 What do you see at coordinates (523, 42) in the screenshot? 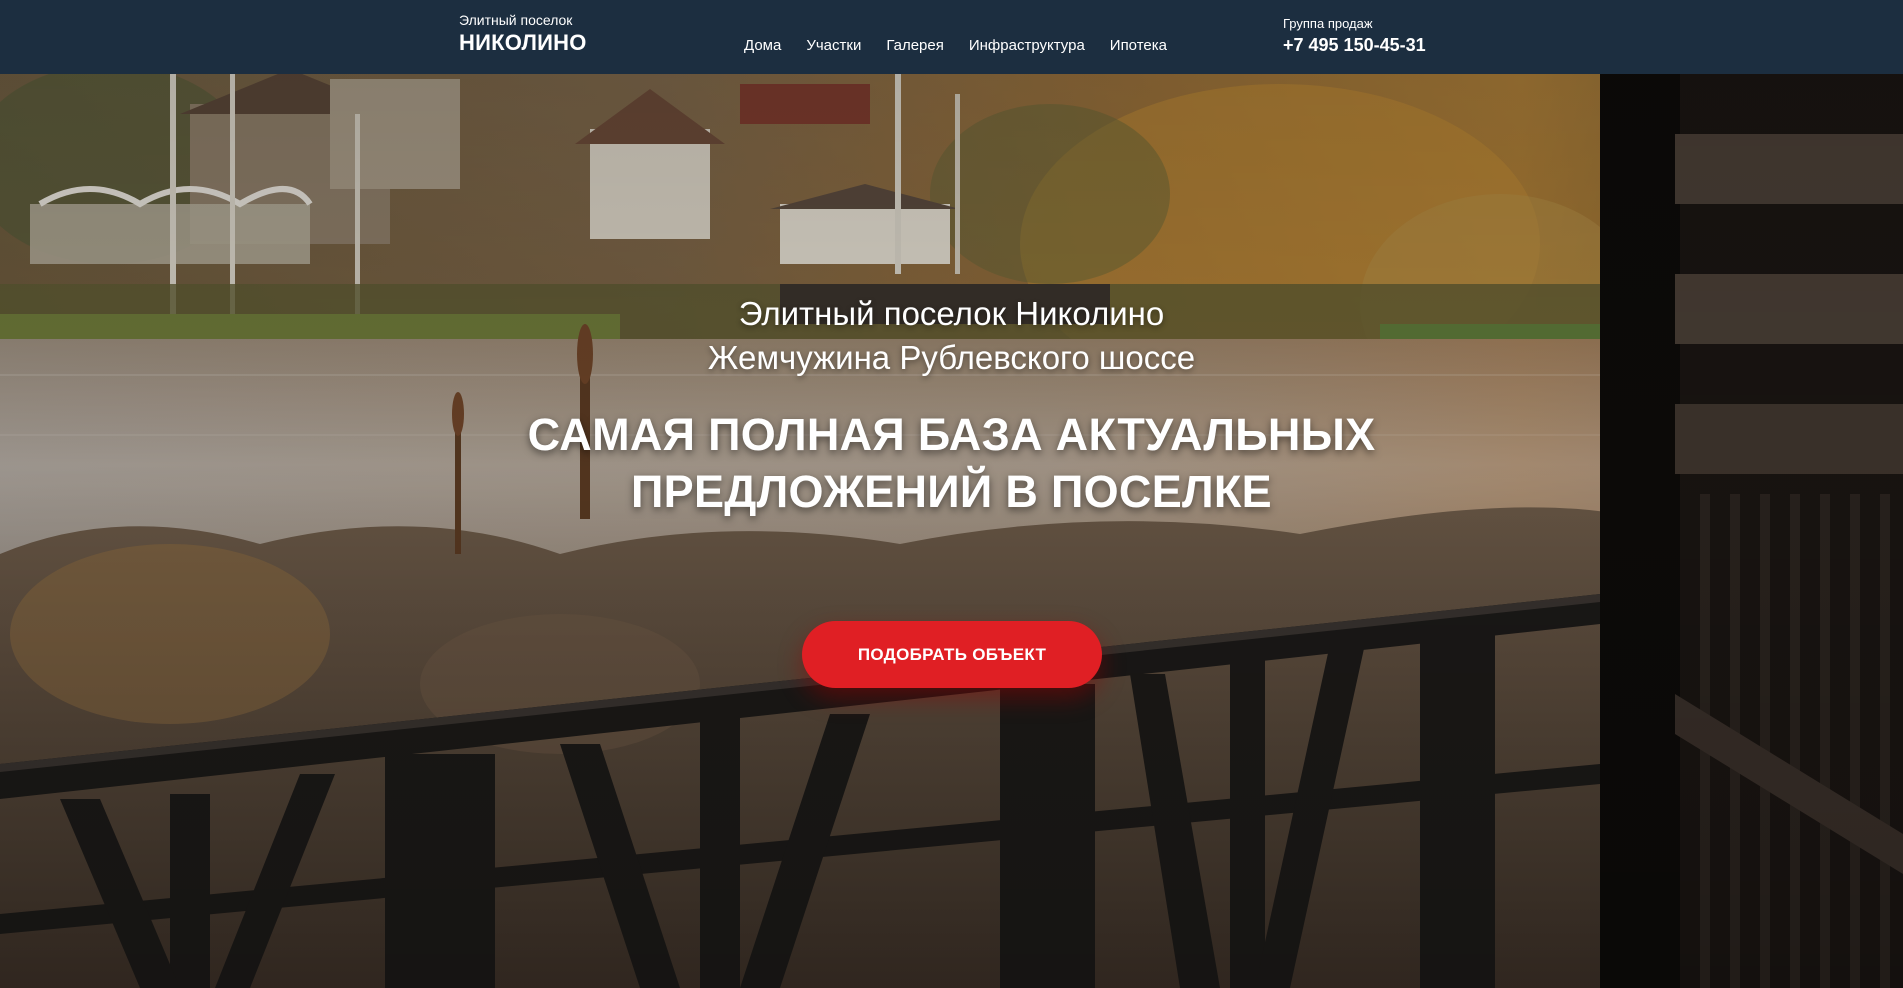
I see `logo-title: НИКОЛИНО` at bounding box center [523, 42].